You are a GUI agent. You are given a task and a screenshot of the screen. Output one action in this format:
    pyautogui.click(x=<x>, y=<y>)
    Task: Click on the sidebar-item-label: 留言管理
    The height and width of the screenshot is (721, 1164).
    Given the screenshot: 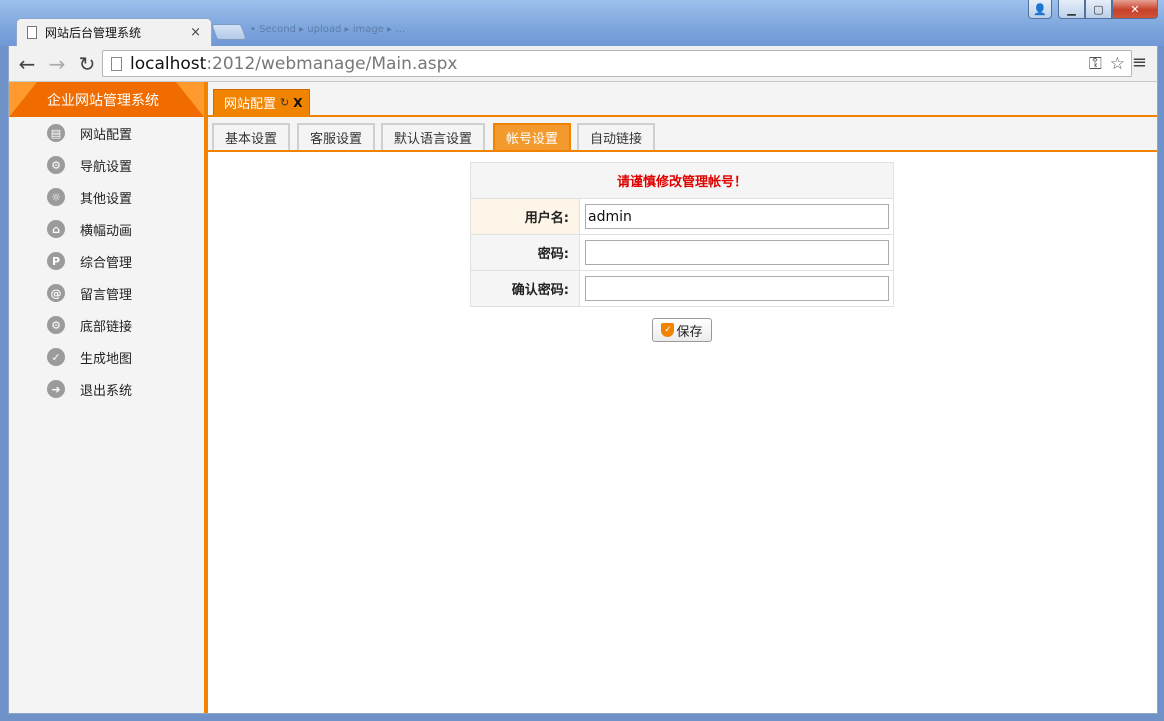 What is the action you would take?
    pyautogui.click(x=106, y=295)
    